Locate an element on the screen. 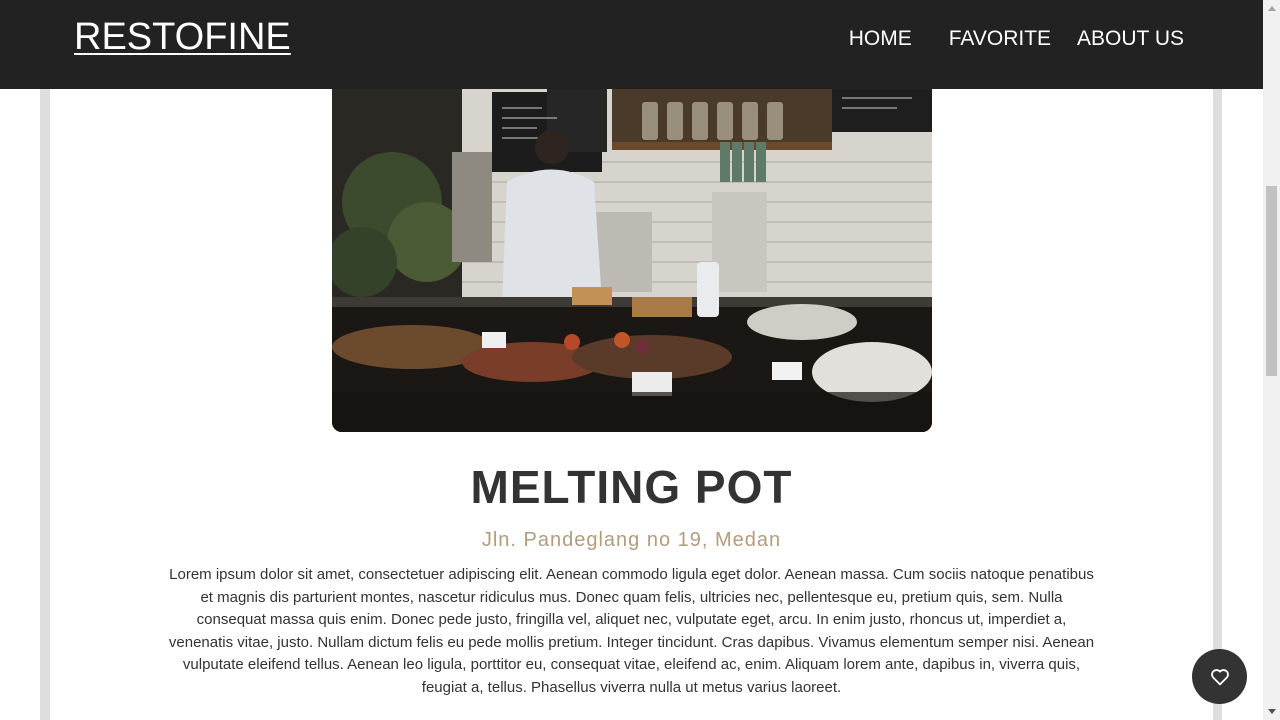 The width and height of the screenshot is (1280, 720). scroll-up-arrow-icon is located at coordinates (1271, 8).